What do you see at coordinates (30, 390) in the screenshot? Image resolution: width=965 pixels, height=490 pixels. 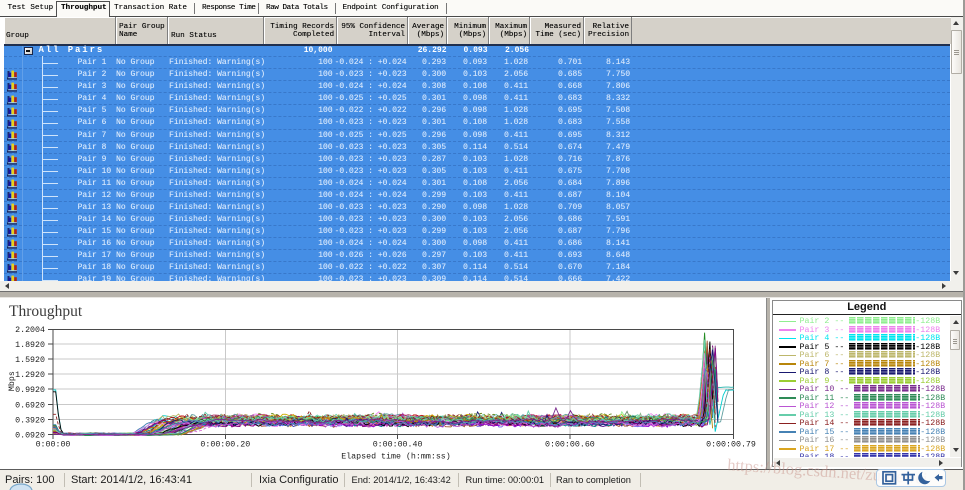 I see `svg-text: 0.9920` at bounding box center [30, 390].